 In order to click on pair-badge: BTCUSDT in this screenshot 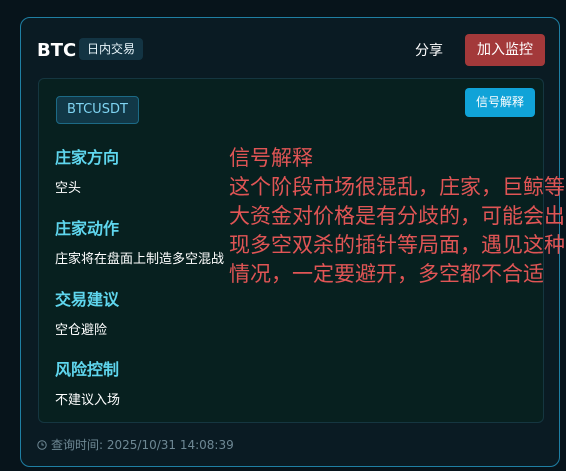, I will do `click(97, 110)`.